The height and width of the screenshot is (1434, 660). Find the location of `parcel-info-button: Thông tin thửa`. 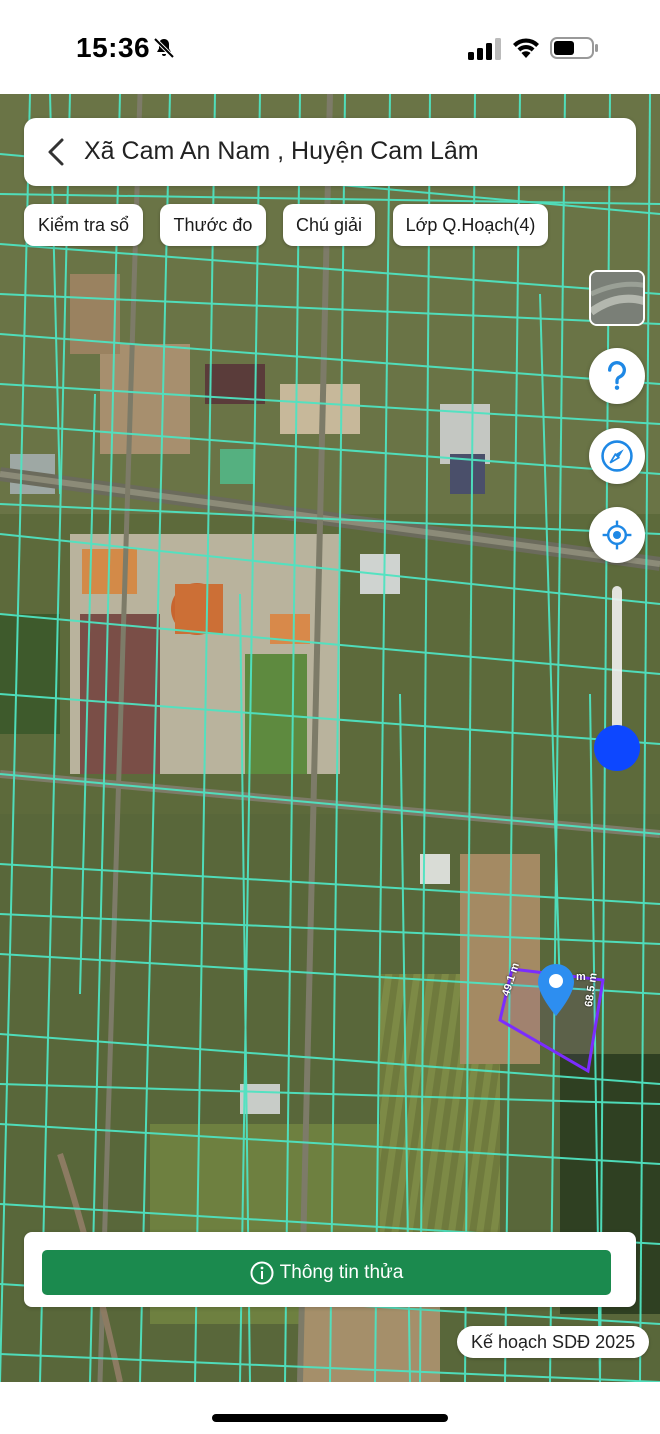

parcel-info-button: Thông tin thửa is located at coordinates (326, 1272).